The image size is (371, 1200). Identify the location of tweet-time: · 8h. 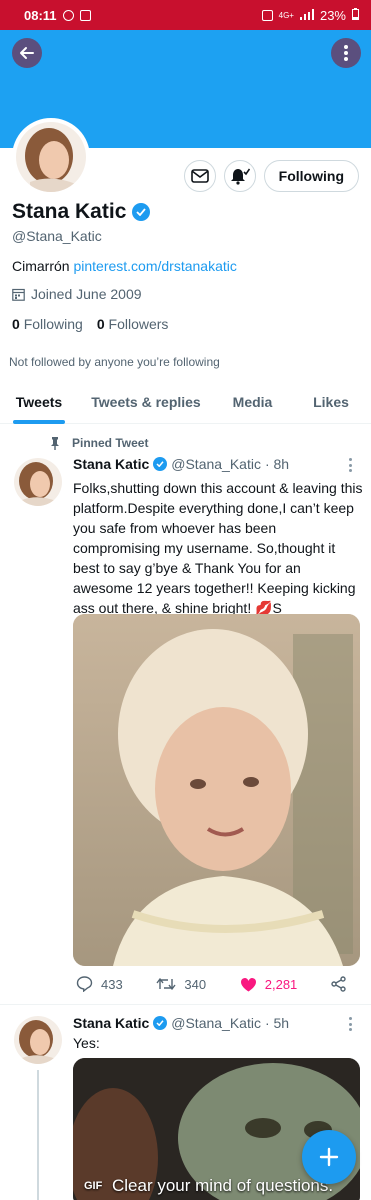
(277, 464).